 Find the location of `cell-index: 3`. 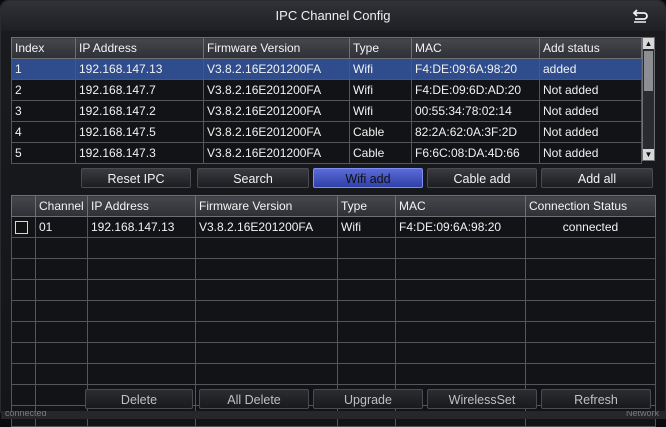

cell-index: 3 is located at coordinates (43, 111).